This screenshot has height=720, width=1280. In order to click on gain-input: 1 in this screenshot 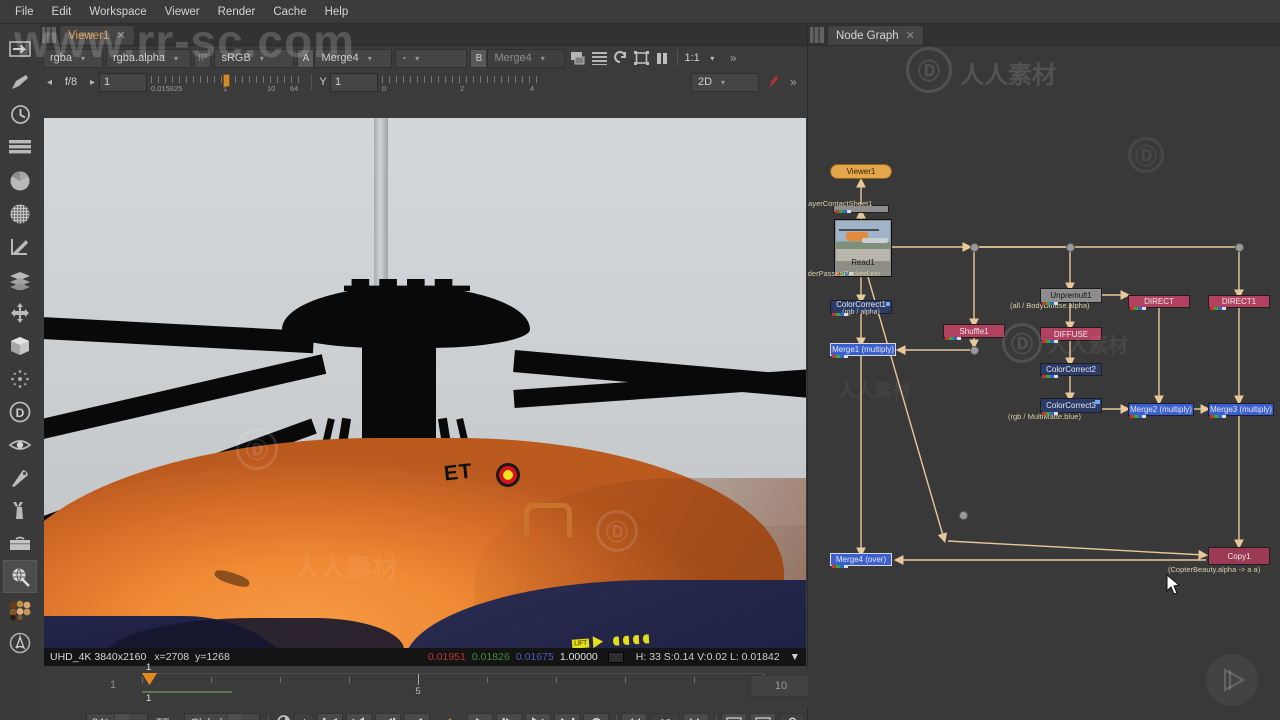, I will do `click(123, 82)`.